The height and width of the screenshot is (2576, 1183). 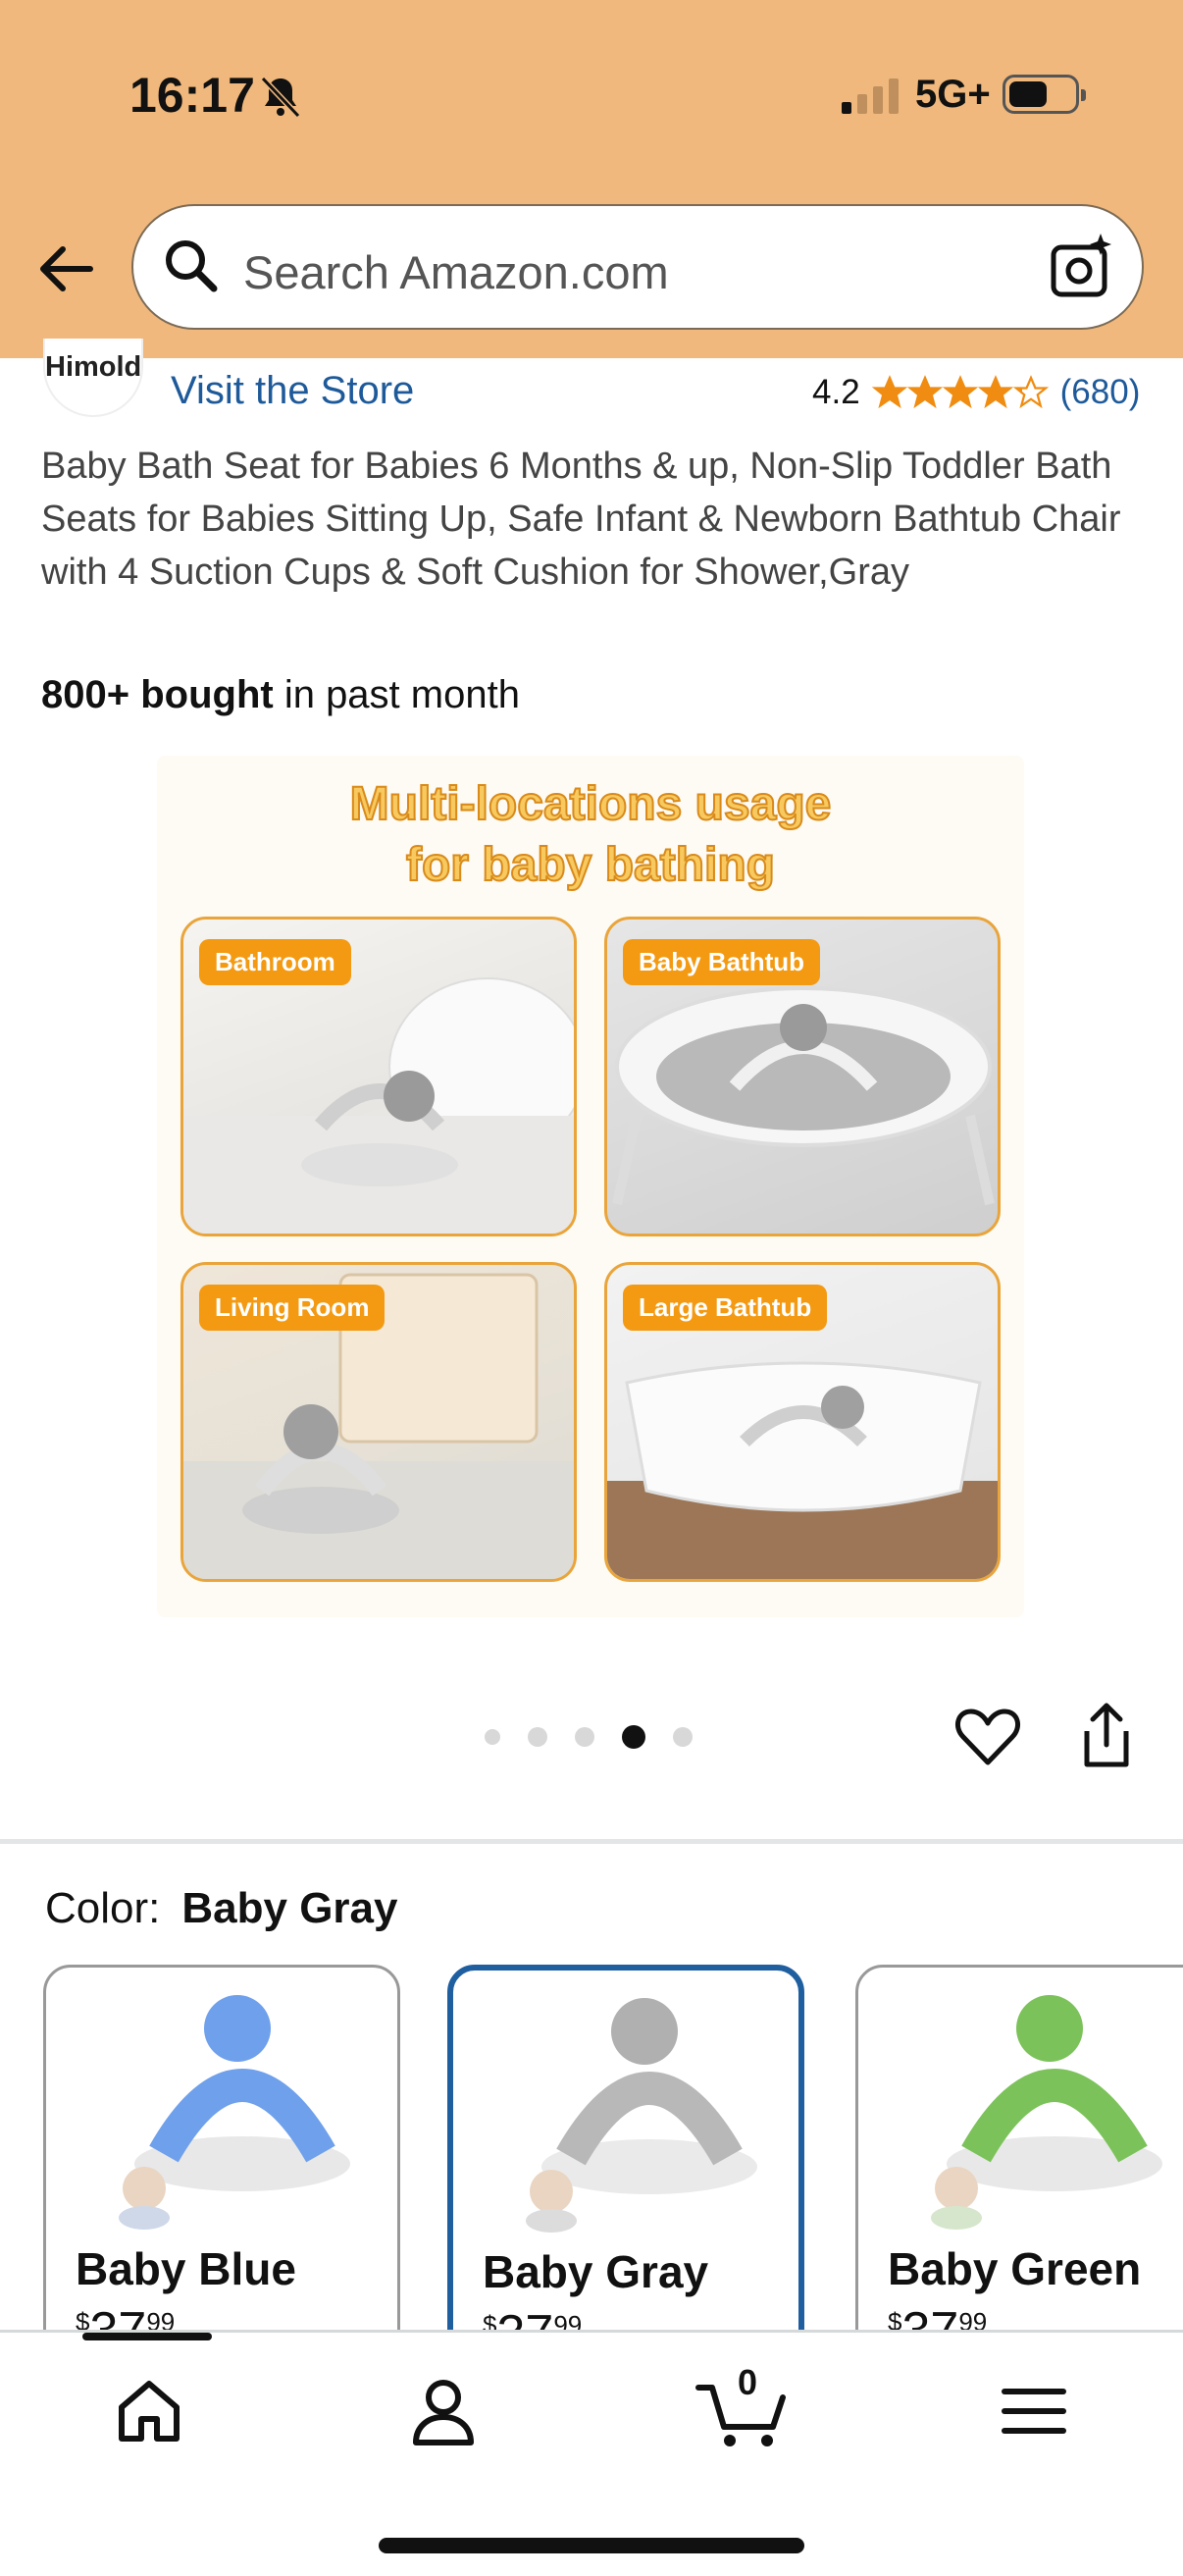 What do you see at coordinates (802, 1076) in the screenshot?
I see `image-tile-baby-bathtub: Baby Bathtub` at bounding box center [802, 1076].